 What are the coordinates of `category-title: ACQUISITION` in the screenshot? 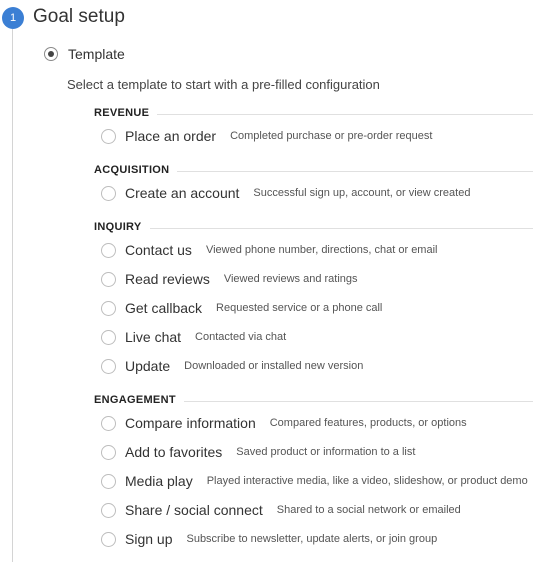 It's located at (136, 170).